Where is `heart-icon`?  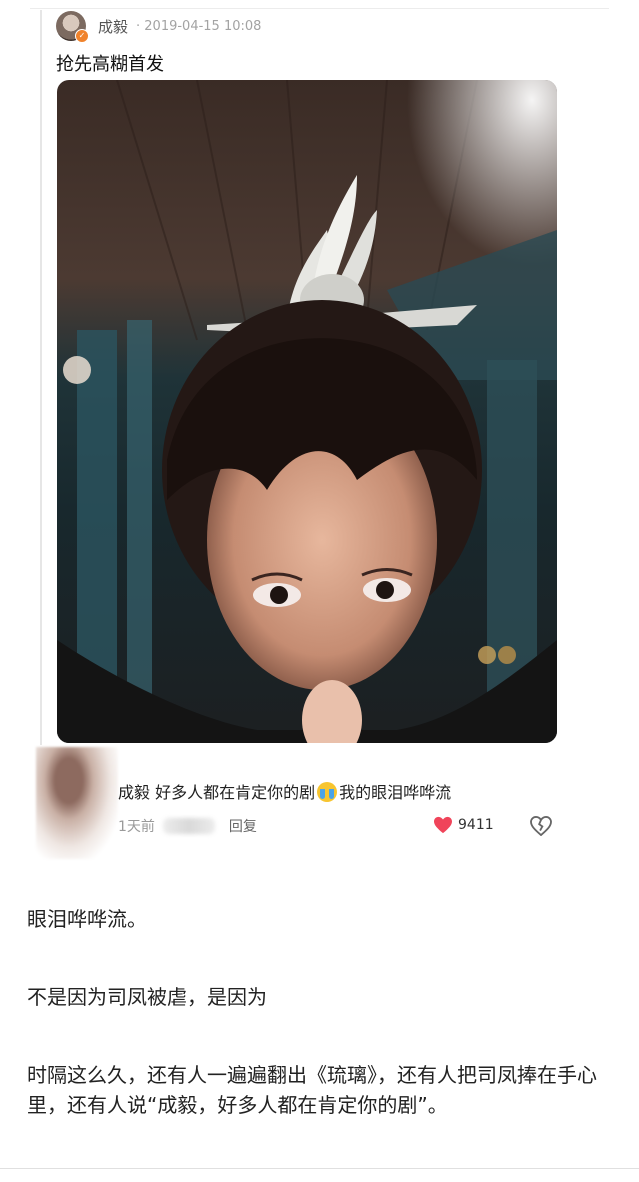
heart-icon is located at coordinates (443, 825).